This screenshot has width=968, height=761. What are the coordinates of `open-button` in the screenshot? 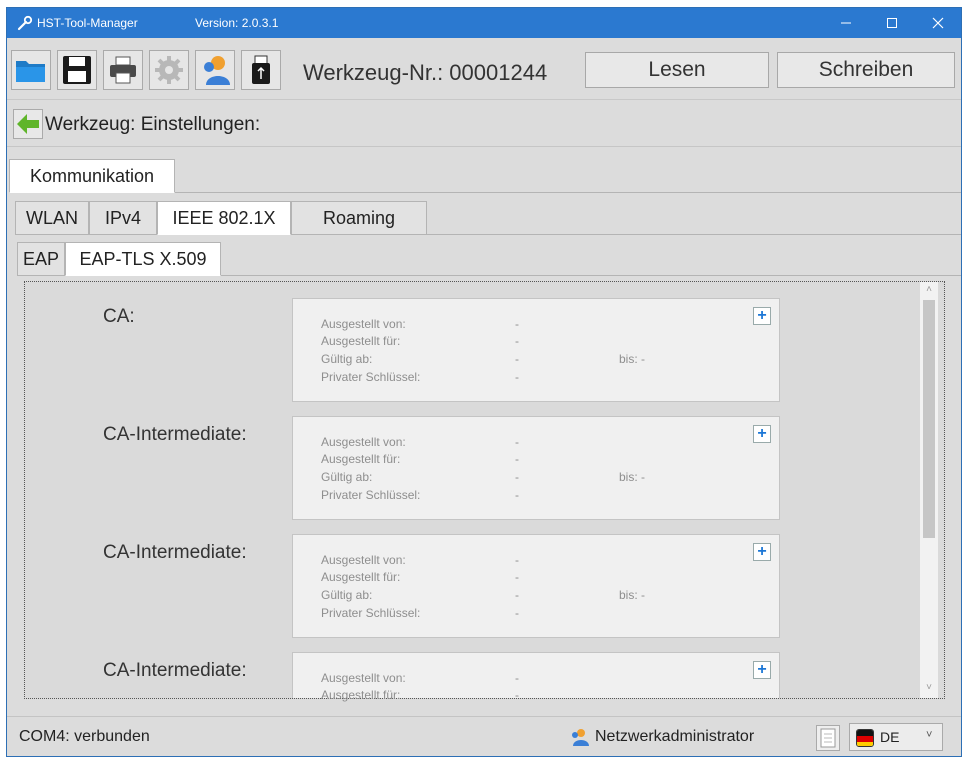 It's located at (31, 70).